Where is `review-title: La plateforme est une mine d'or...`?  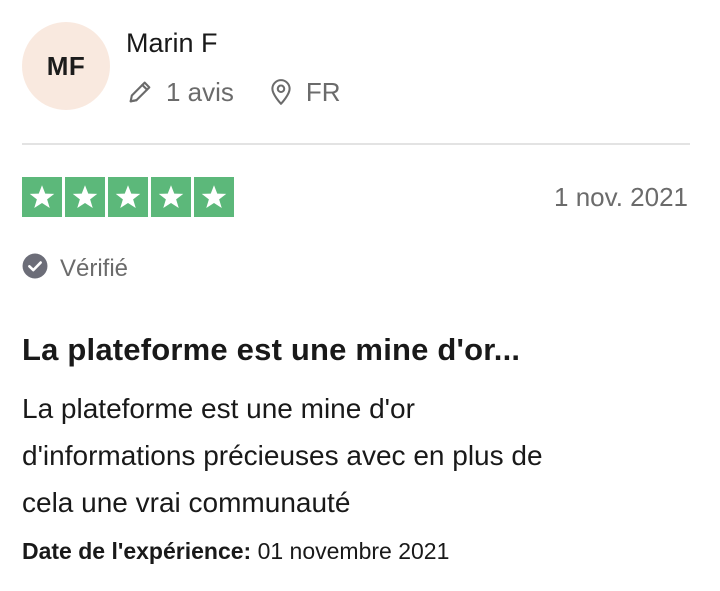
review-title: La plateforme est une mine d'or... is located at coordinates (271, 350).